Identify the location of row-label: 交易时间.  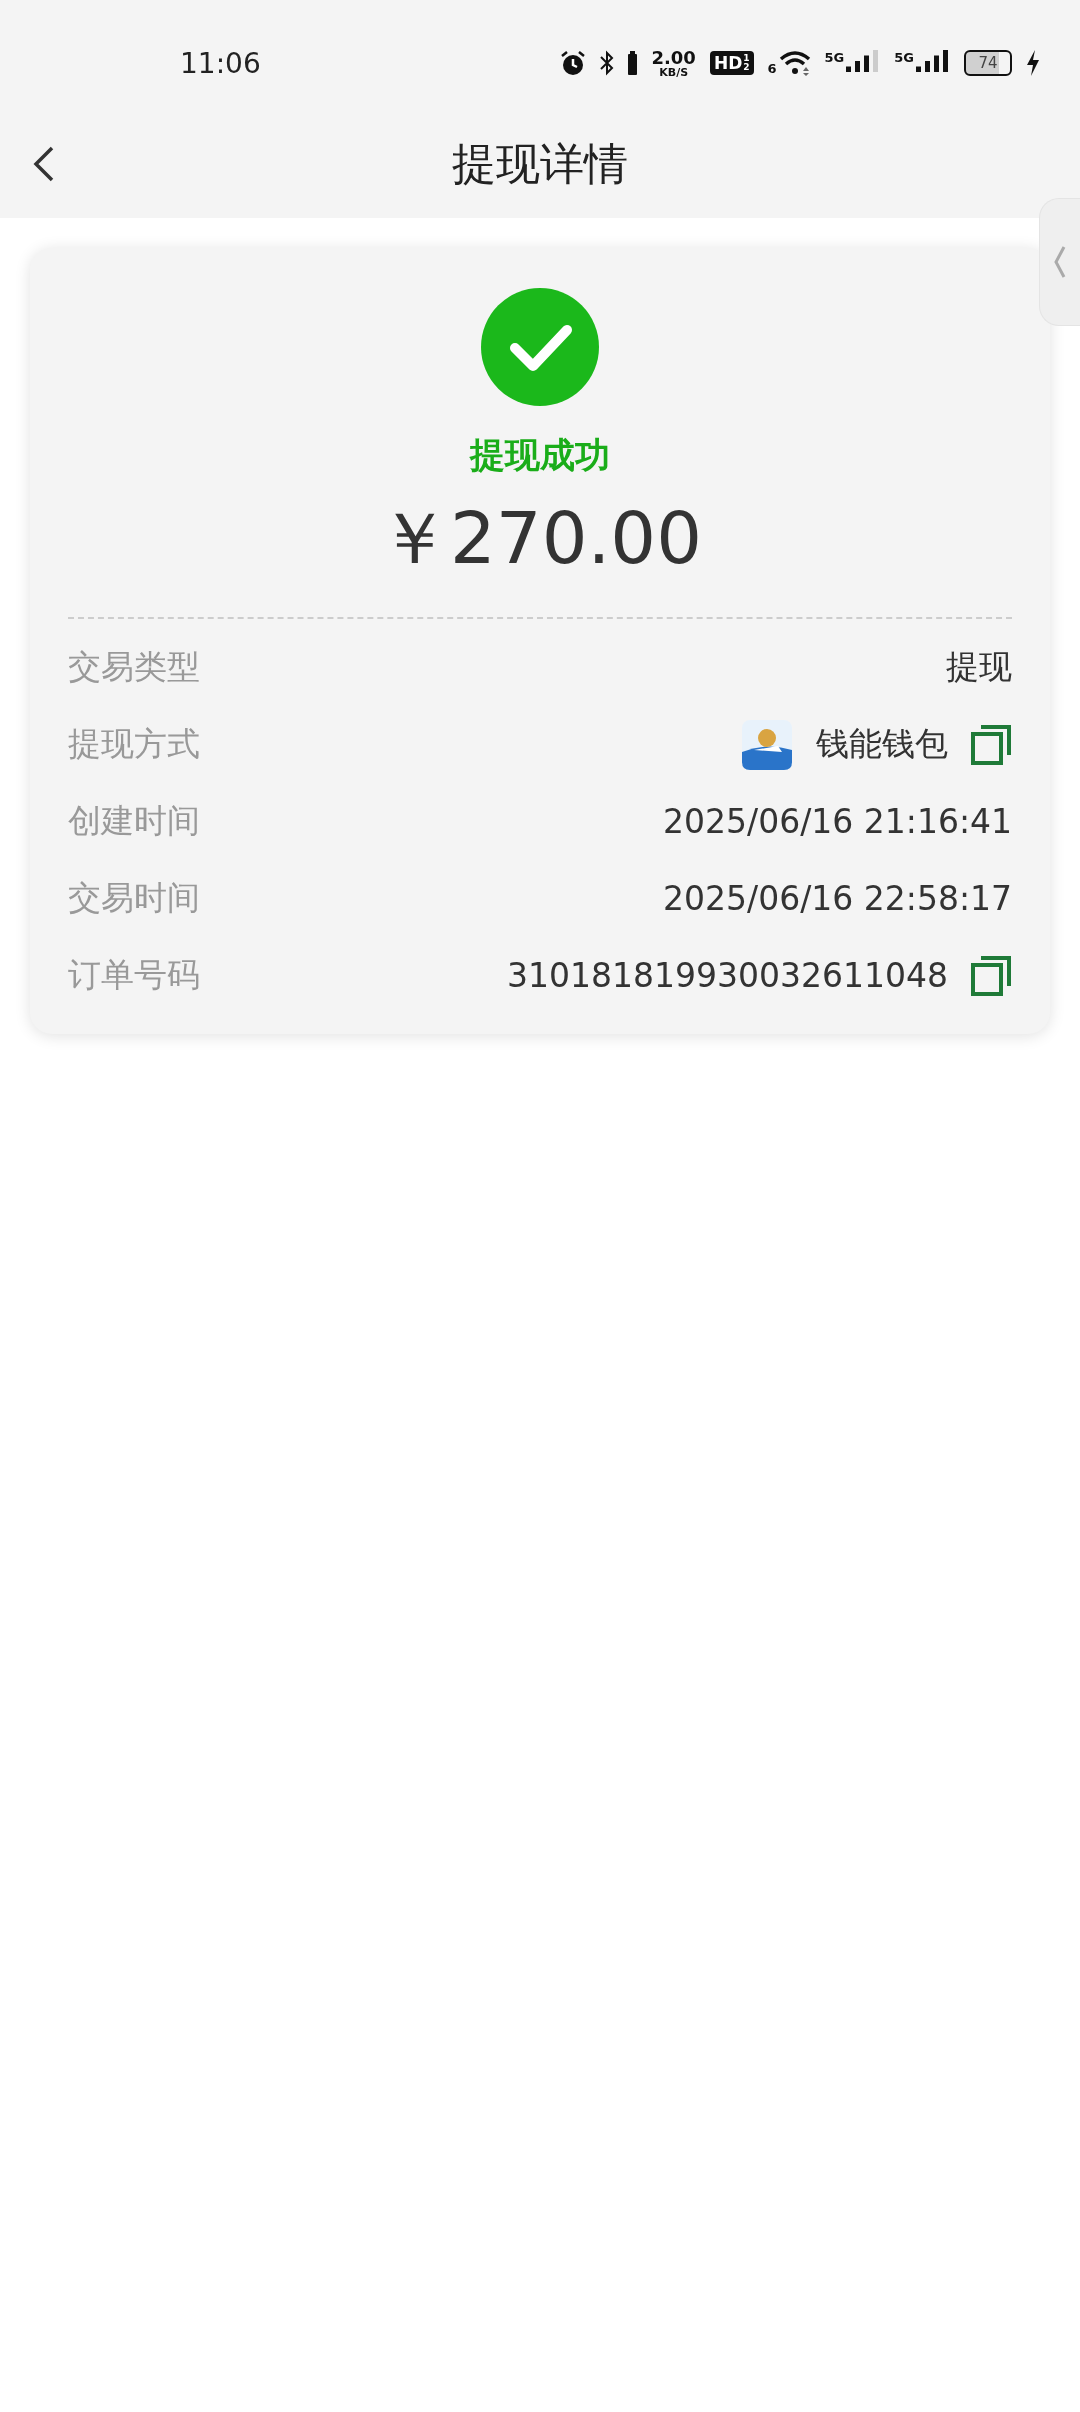
(134, 898).